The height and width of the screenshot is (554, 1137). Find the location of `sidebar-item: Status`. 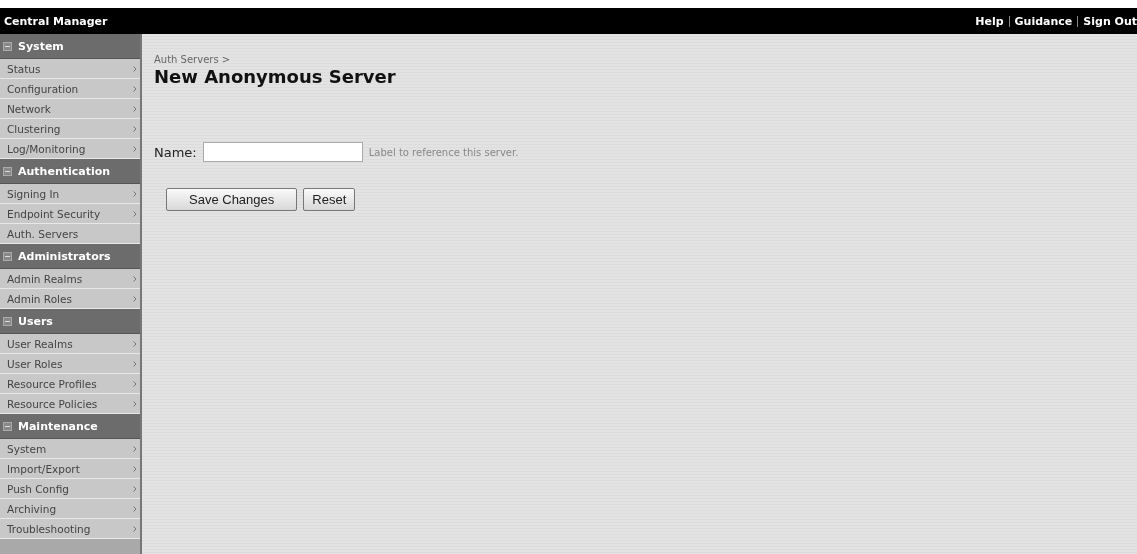

sidebar-item: Status is located at coordinates (70, 69).